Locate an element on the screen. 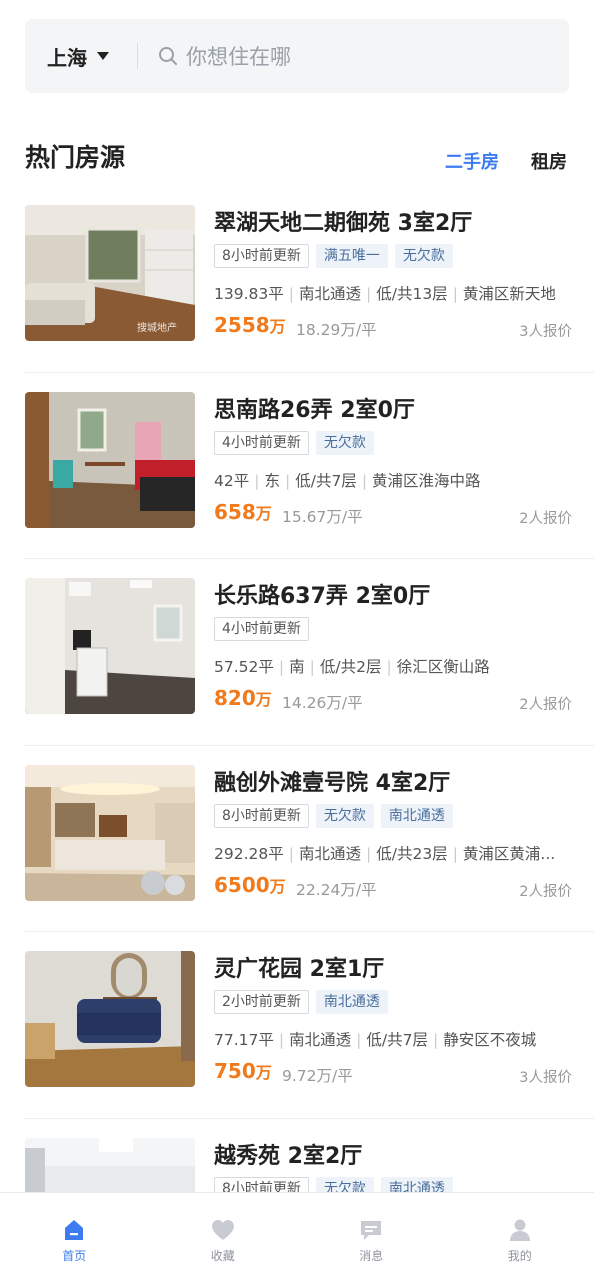  meta-item: 南 is located at coordinates (297, 667).